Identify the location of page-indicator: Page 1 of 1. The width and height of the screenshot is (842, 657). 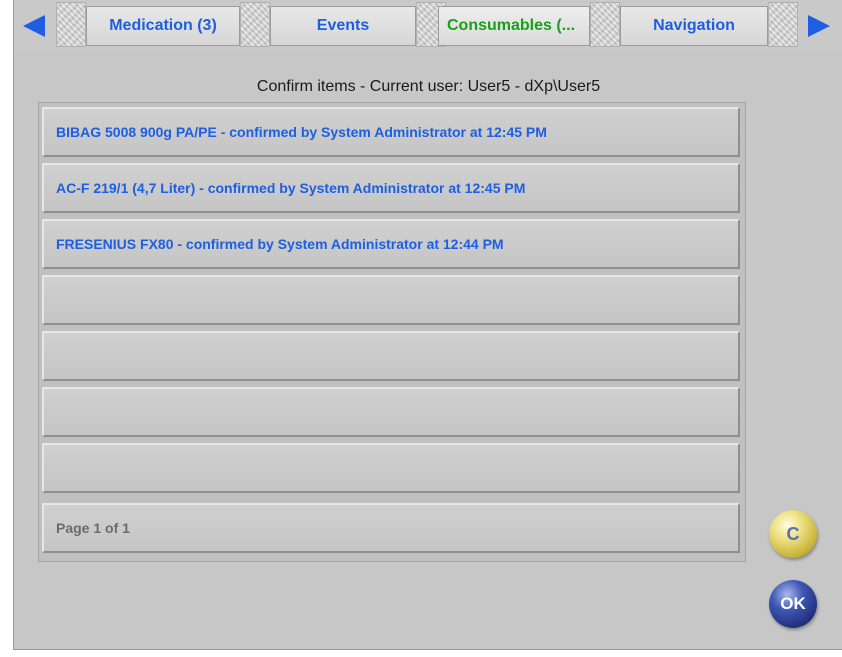
(391, 528).